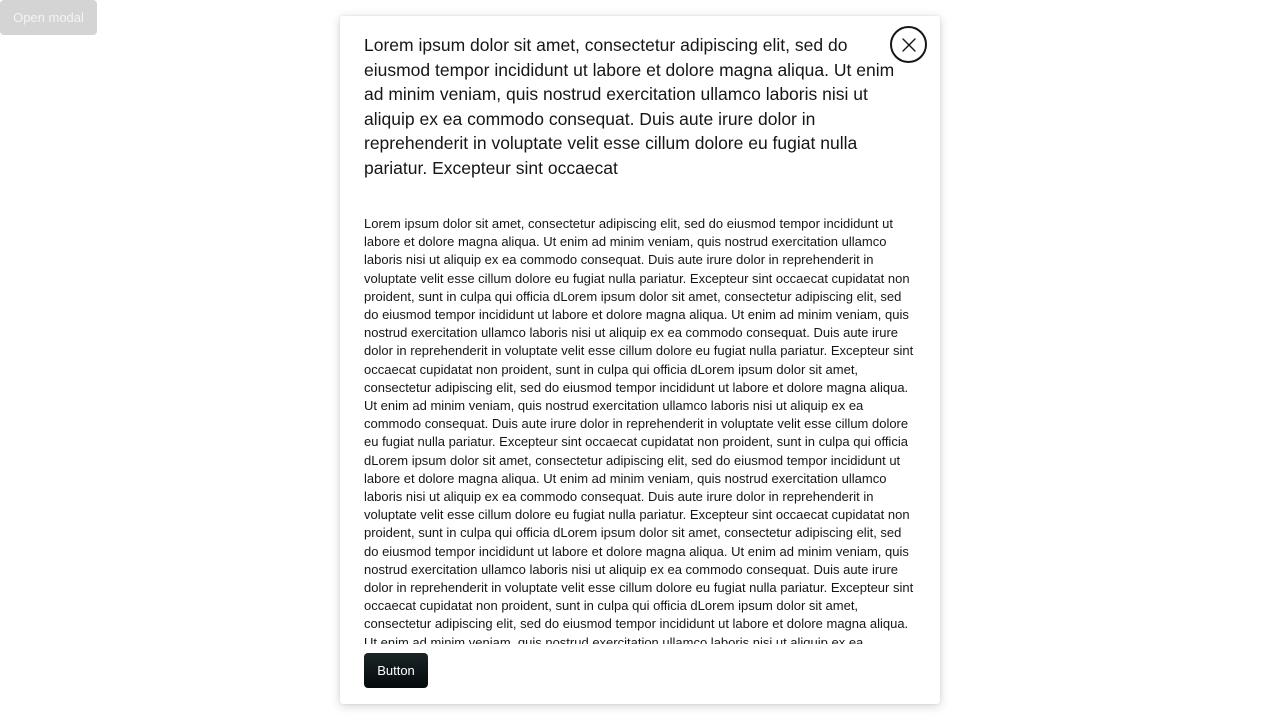  I want to click on close-icon, so click(908, 44).